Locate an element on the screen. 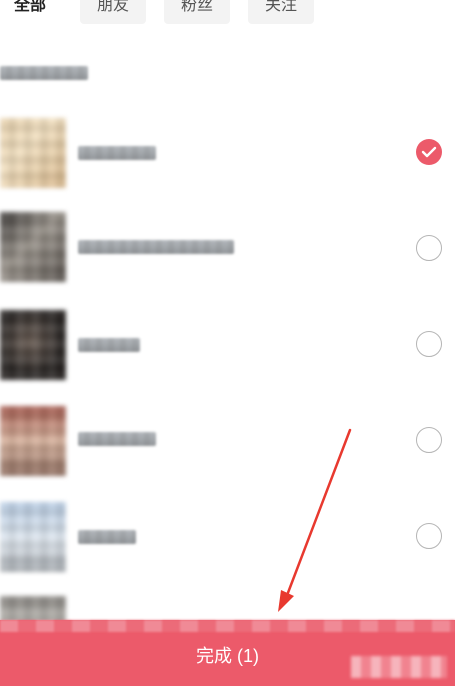 This screenshot has width=455, height=686. done-button: 完成 (1) is located at coordinates (227, 653).